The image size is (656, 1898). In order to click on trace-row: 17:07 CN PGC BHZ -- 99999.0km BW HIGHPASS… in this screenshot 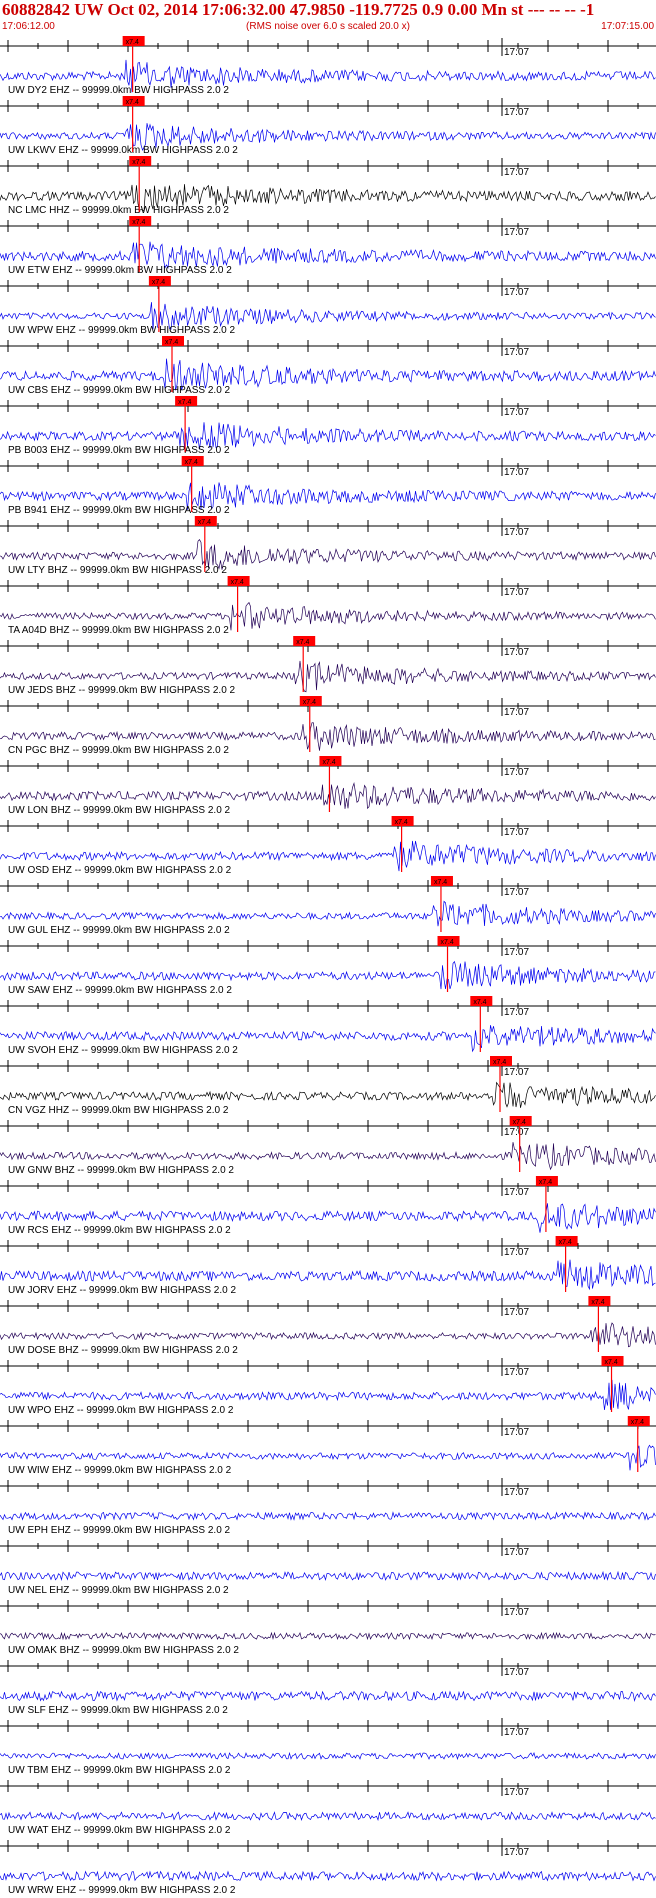, I will do `click(328, 726)`.